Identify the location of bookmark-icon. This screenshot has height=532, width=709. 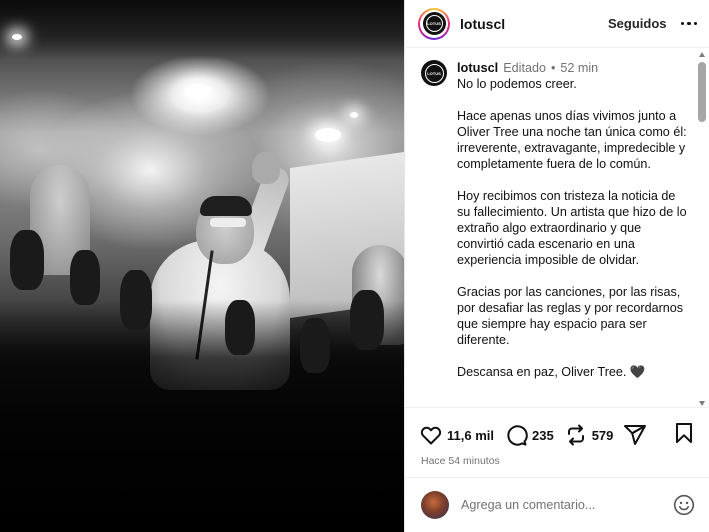
(684, 432).